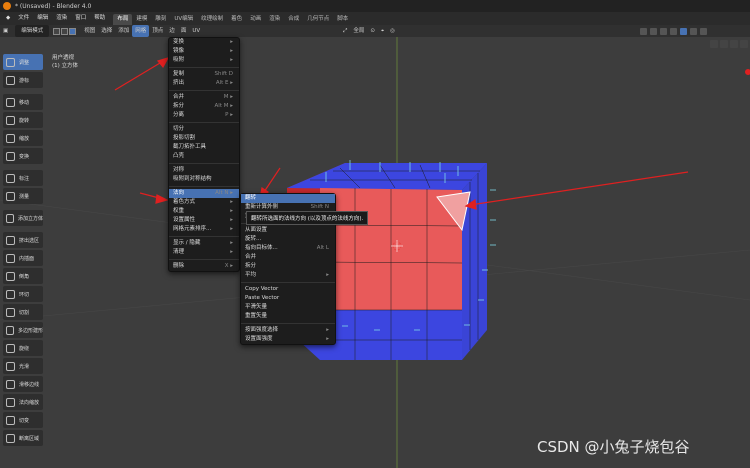  I want to click on mesh-menu-item-label: 凸壳, so click(179, 156).